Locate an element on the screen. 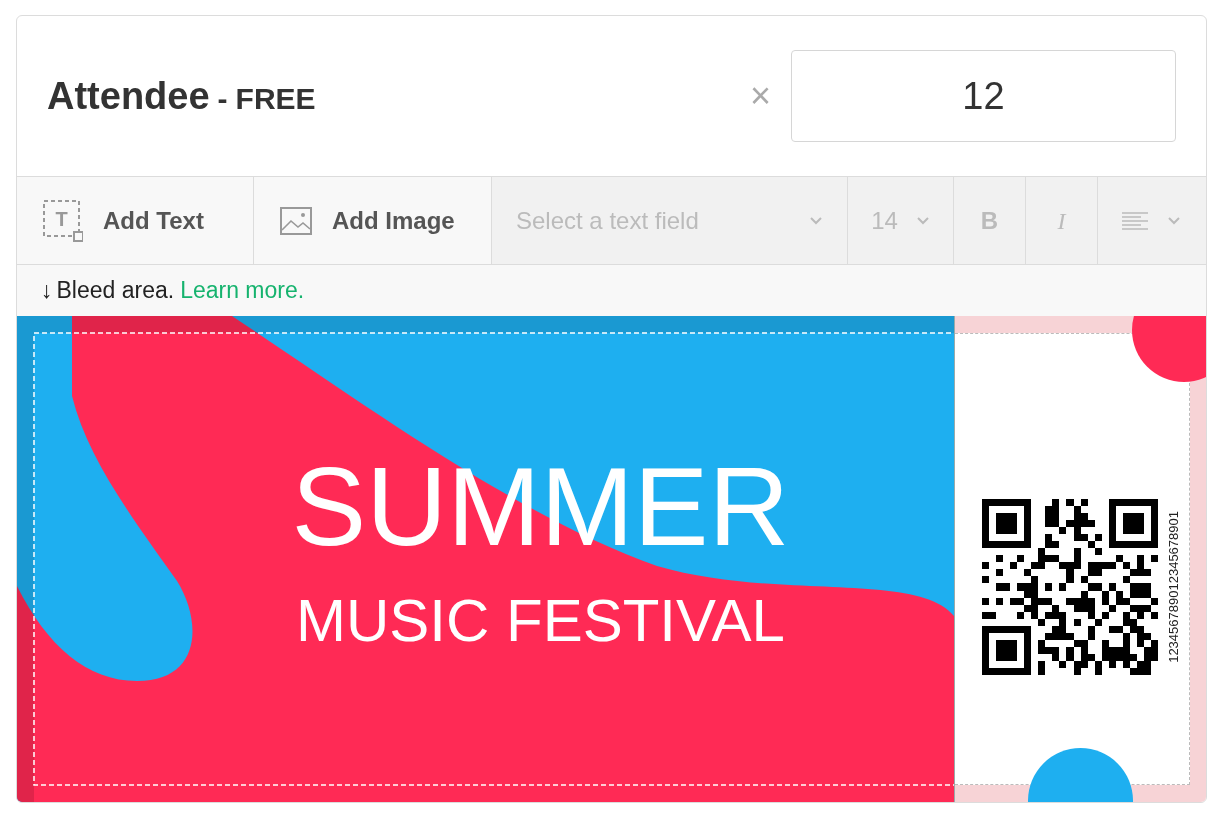 The image size is (1226, 818). ticket-type-name: Attendee is located at coordinates (128, 96).